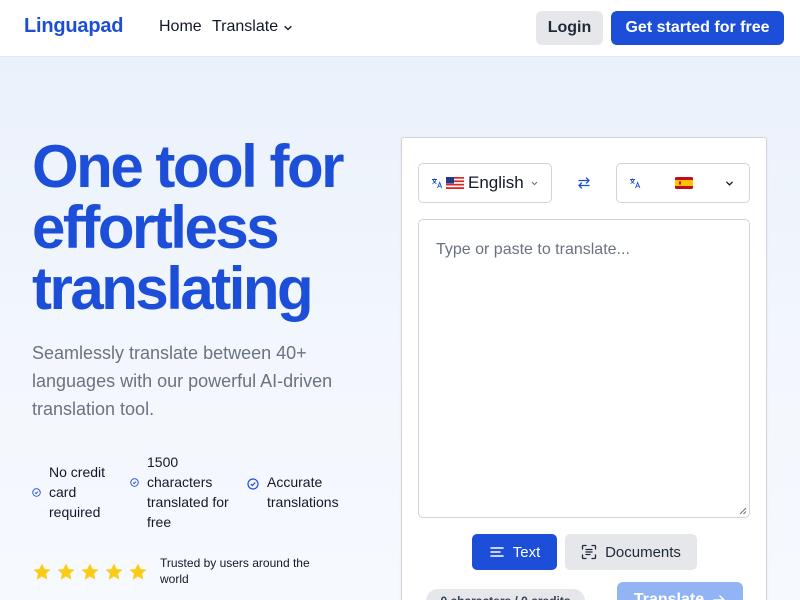 The height and width of the screenshot is (600, 800). What do you see at coordinates (496, 182) in the screenshot?
I see `source-language-label: English` at bounding box center [496, 182].